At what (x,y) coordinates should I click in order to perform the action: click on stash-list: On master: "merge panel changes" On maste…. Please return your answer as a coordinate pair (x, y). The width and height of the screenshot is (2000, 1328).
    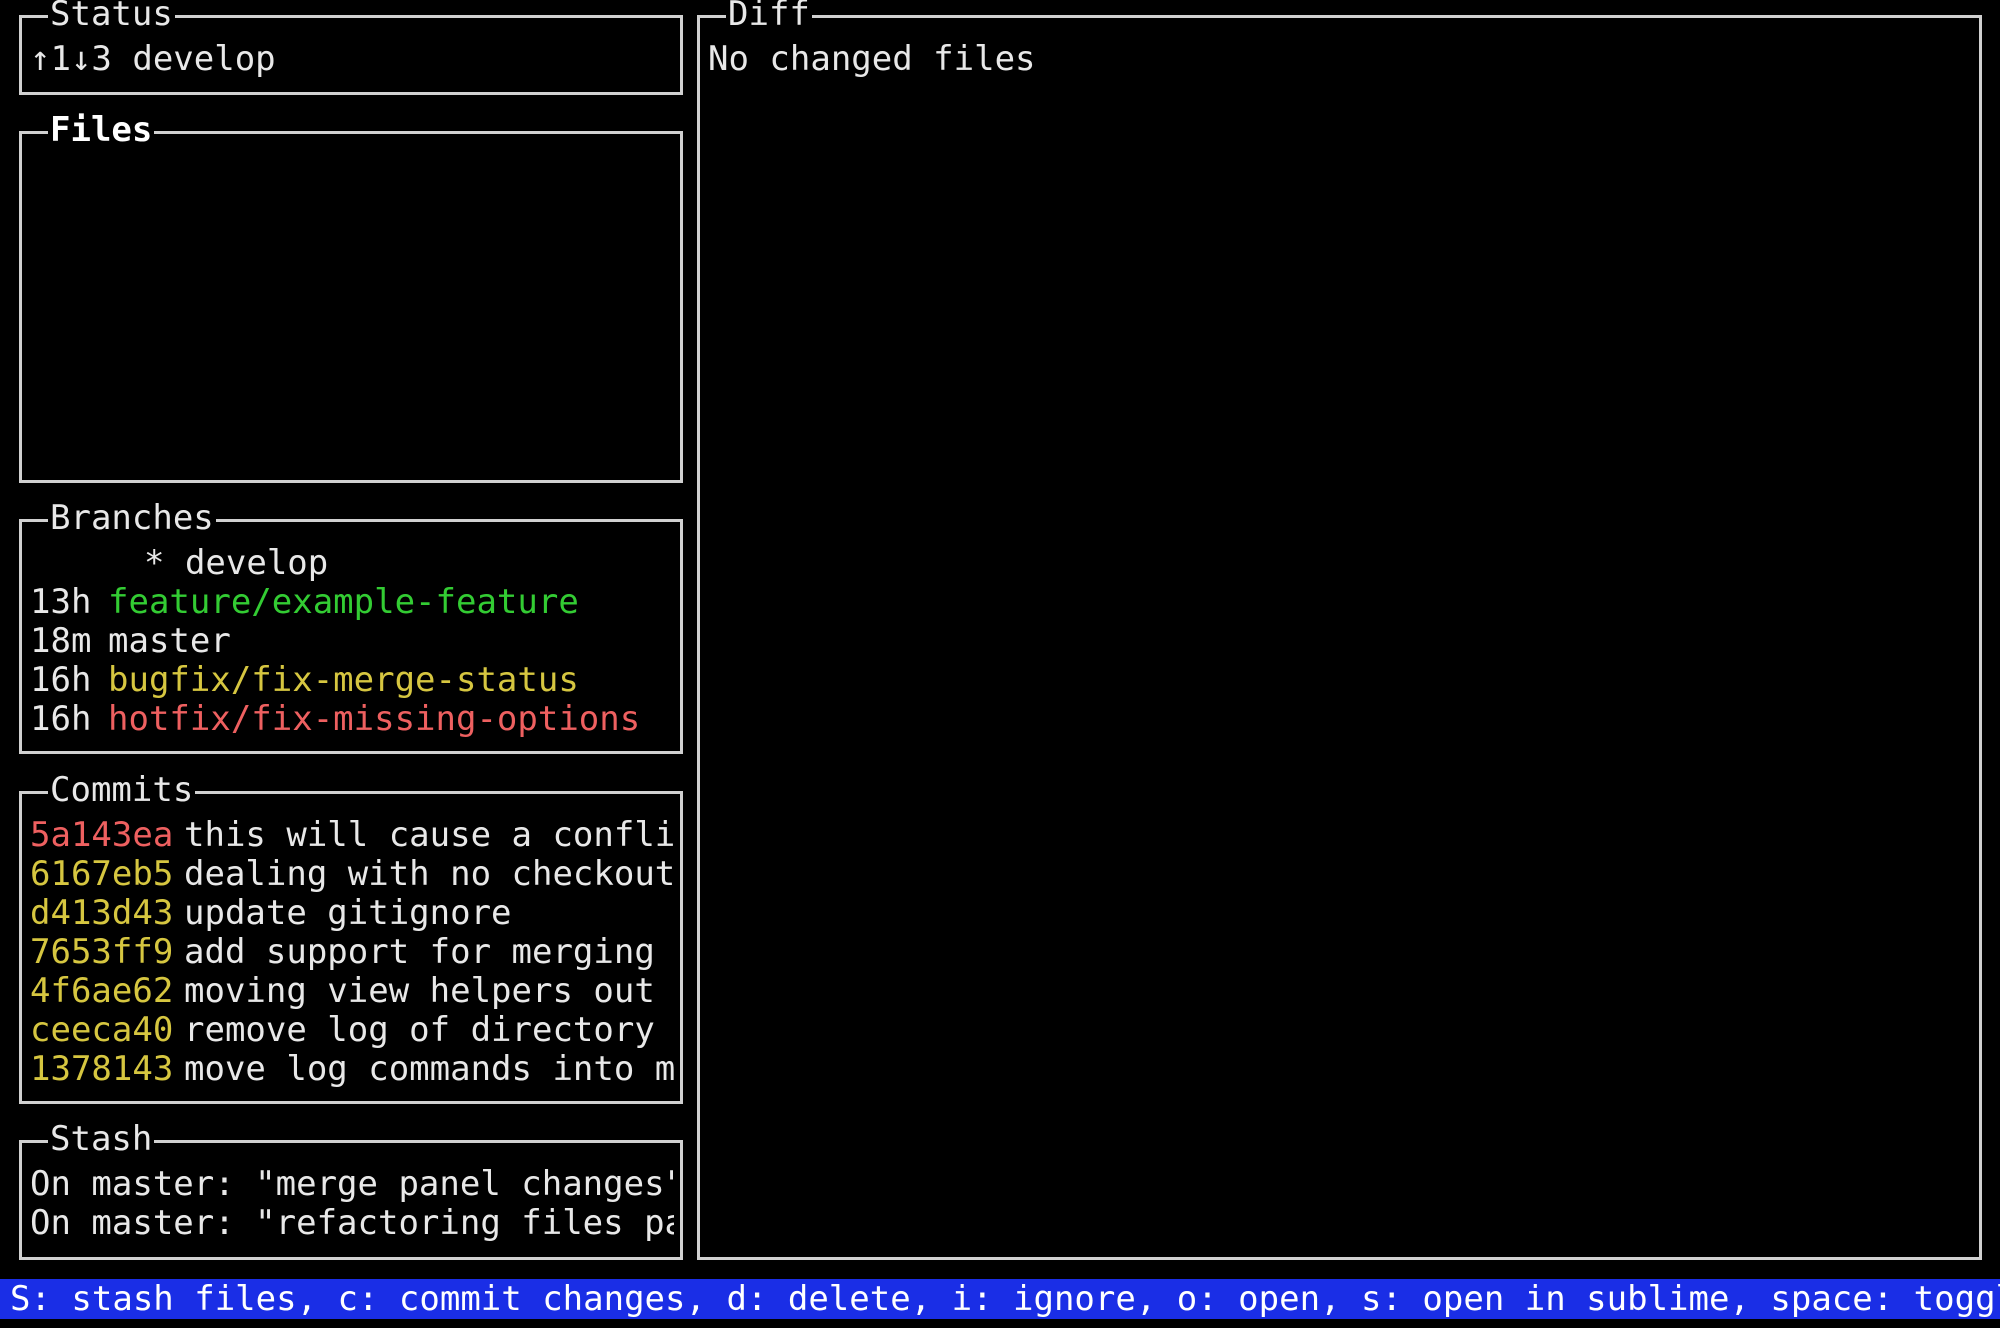
    Looking at the image, I should click on (352, 1204).